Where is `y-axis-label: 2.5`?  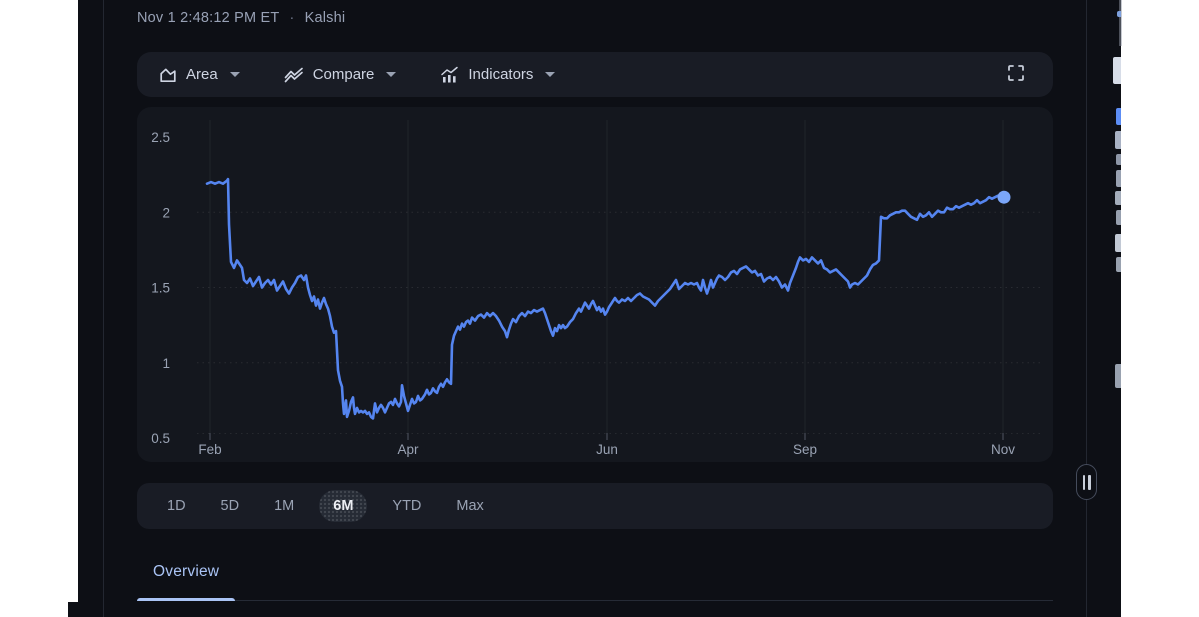
y-axis-label: 2.5 is located at coordinates (160, 137).